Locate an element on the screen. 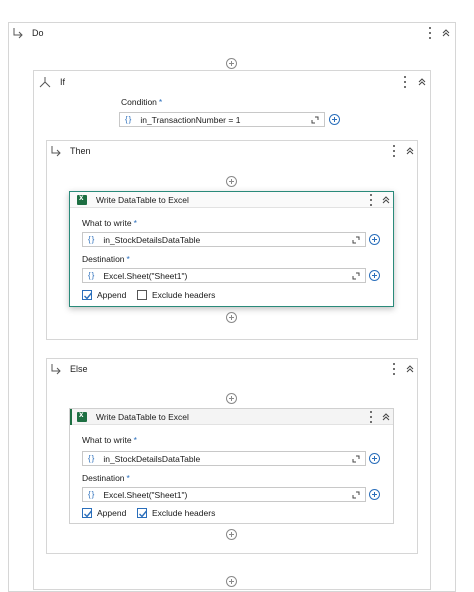  else-add-before-button is located at coordinates (231, 398).